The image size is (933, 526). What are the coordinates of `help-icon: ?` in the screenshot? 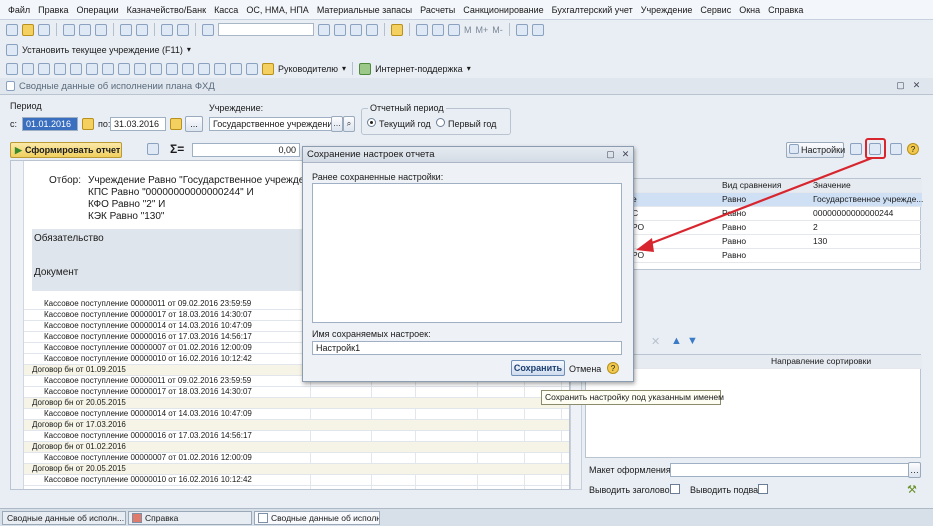 It's located at (613, 368).